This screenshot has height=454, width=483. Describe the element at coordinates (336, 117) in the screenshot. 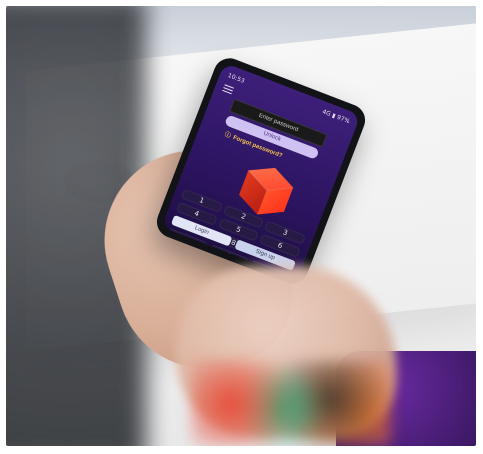

I see `status-indicators: 4G ▮ 97%` at that location.